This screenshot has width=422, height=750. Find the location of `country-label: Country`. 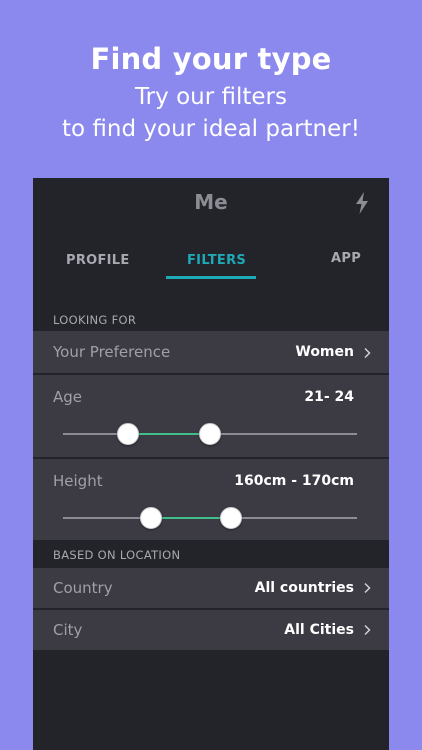

country-label: Country is located at coordinates (83, 588).